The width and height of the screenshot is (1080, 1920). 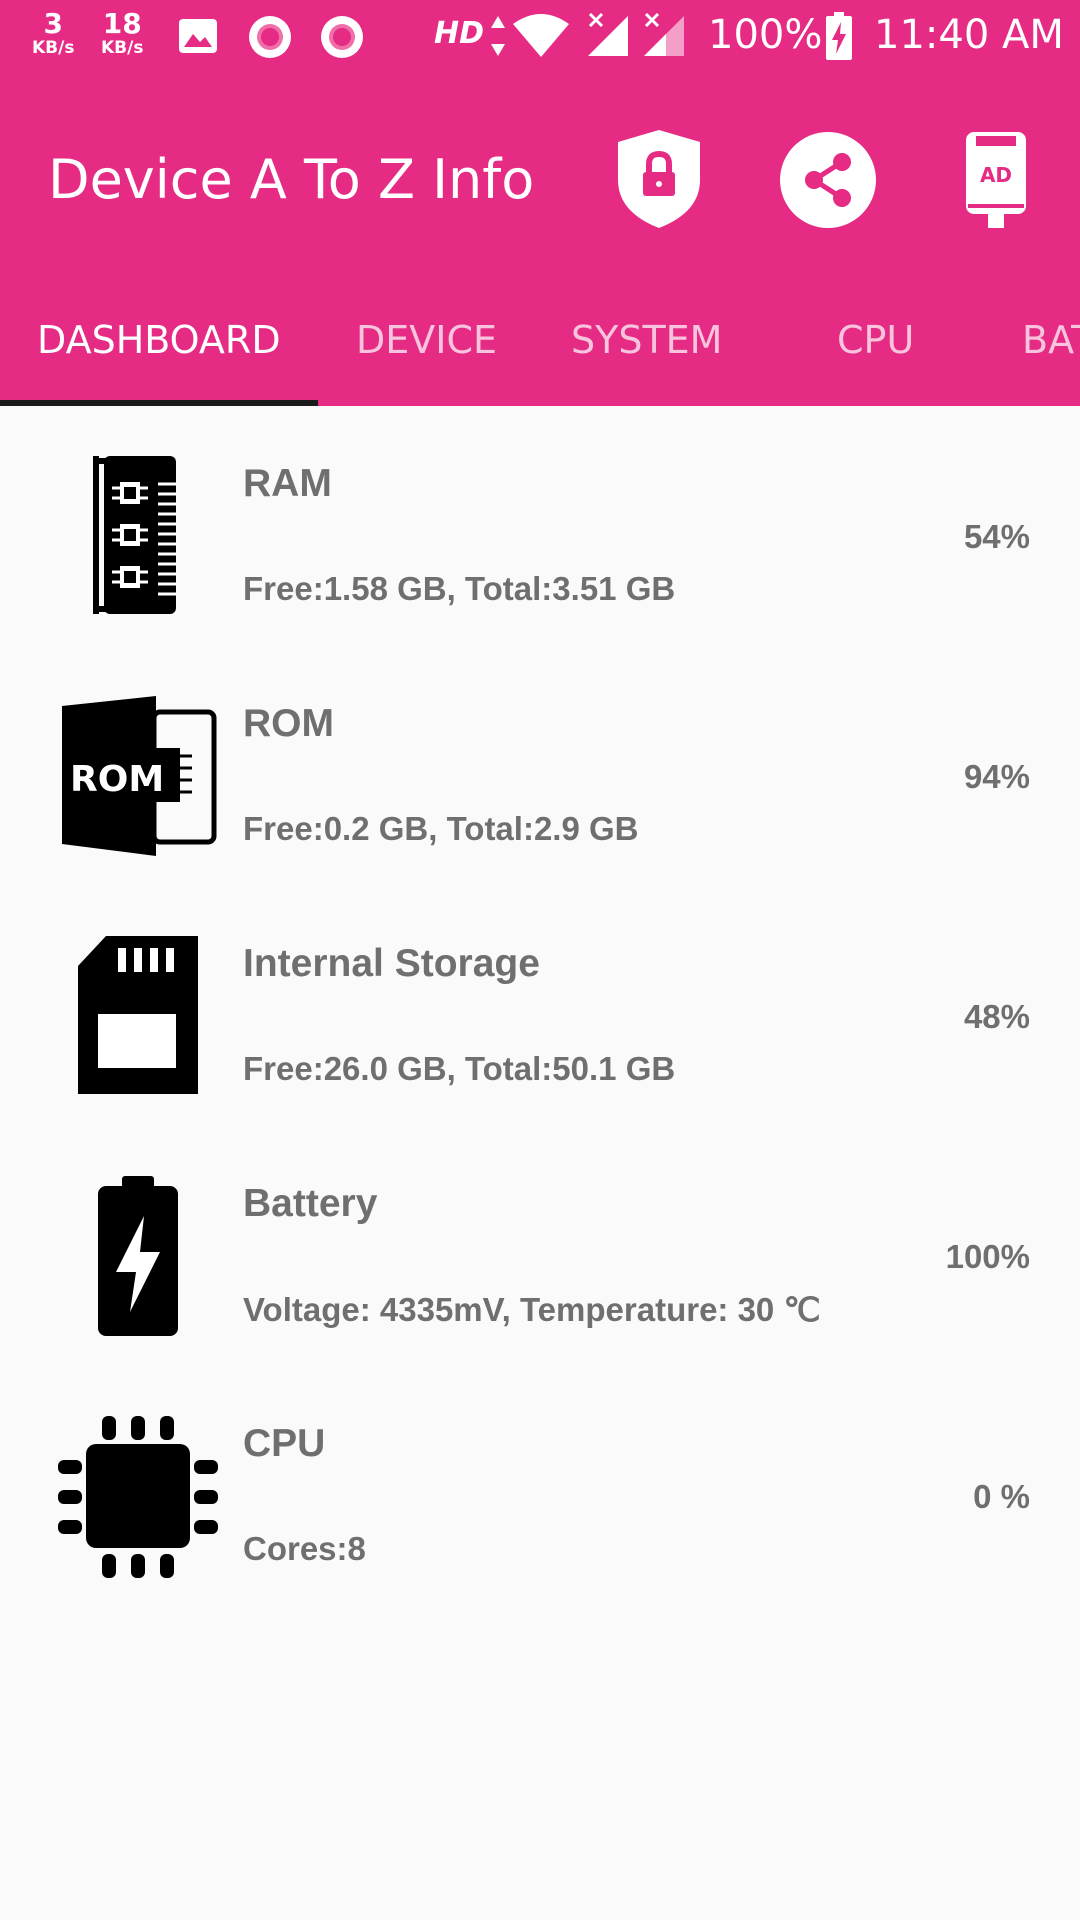 What do you see at coordinates (540, 526) in the screenshot?
I see `list-item-ram: RAM Free:1.58 GB, Total:3.51 GB 54%` at bounding box center [540, 526].